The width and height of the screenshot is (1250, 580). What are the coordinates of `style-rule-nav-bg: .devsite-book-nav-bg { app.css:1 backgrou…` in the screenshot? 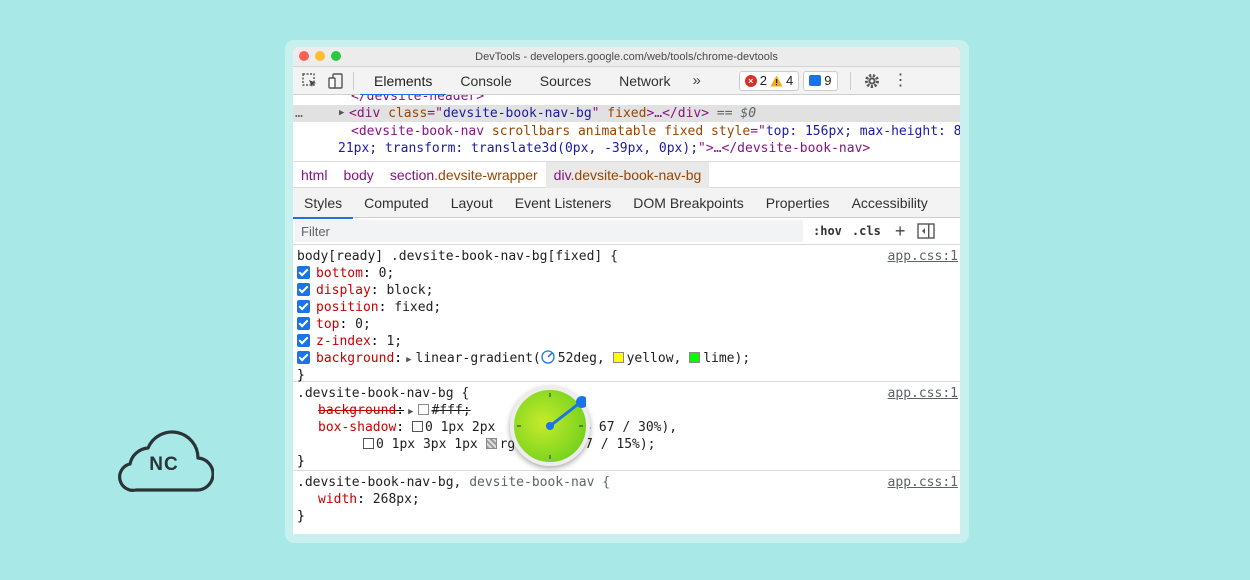 It's located at (626, 426).